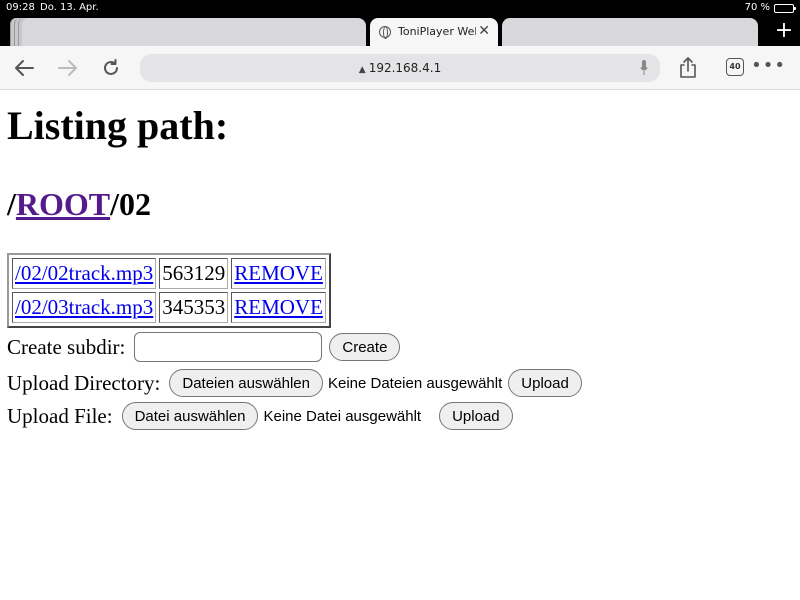 This screenshot has width=800, height=600. Describe the element at coordinates (194, 32) in the screenshot. I see `tab-inactive-left` at that location.